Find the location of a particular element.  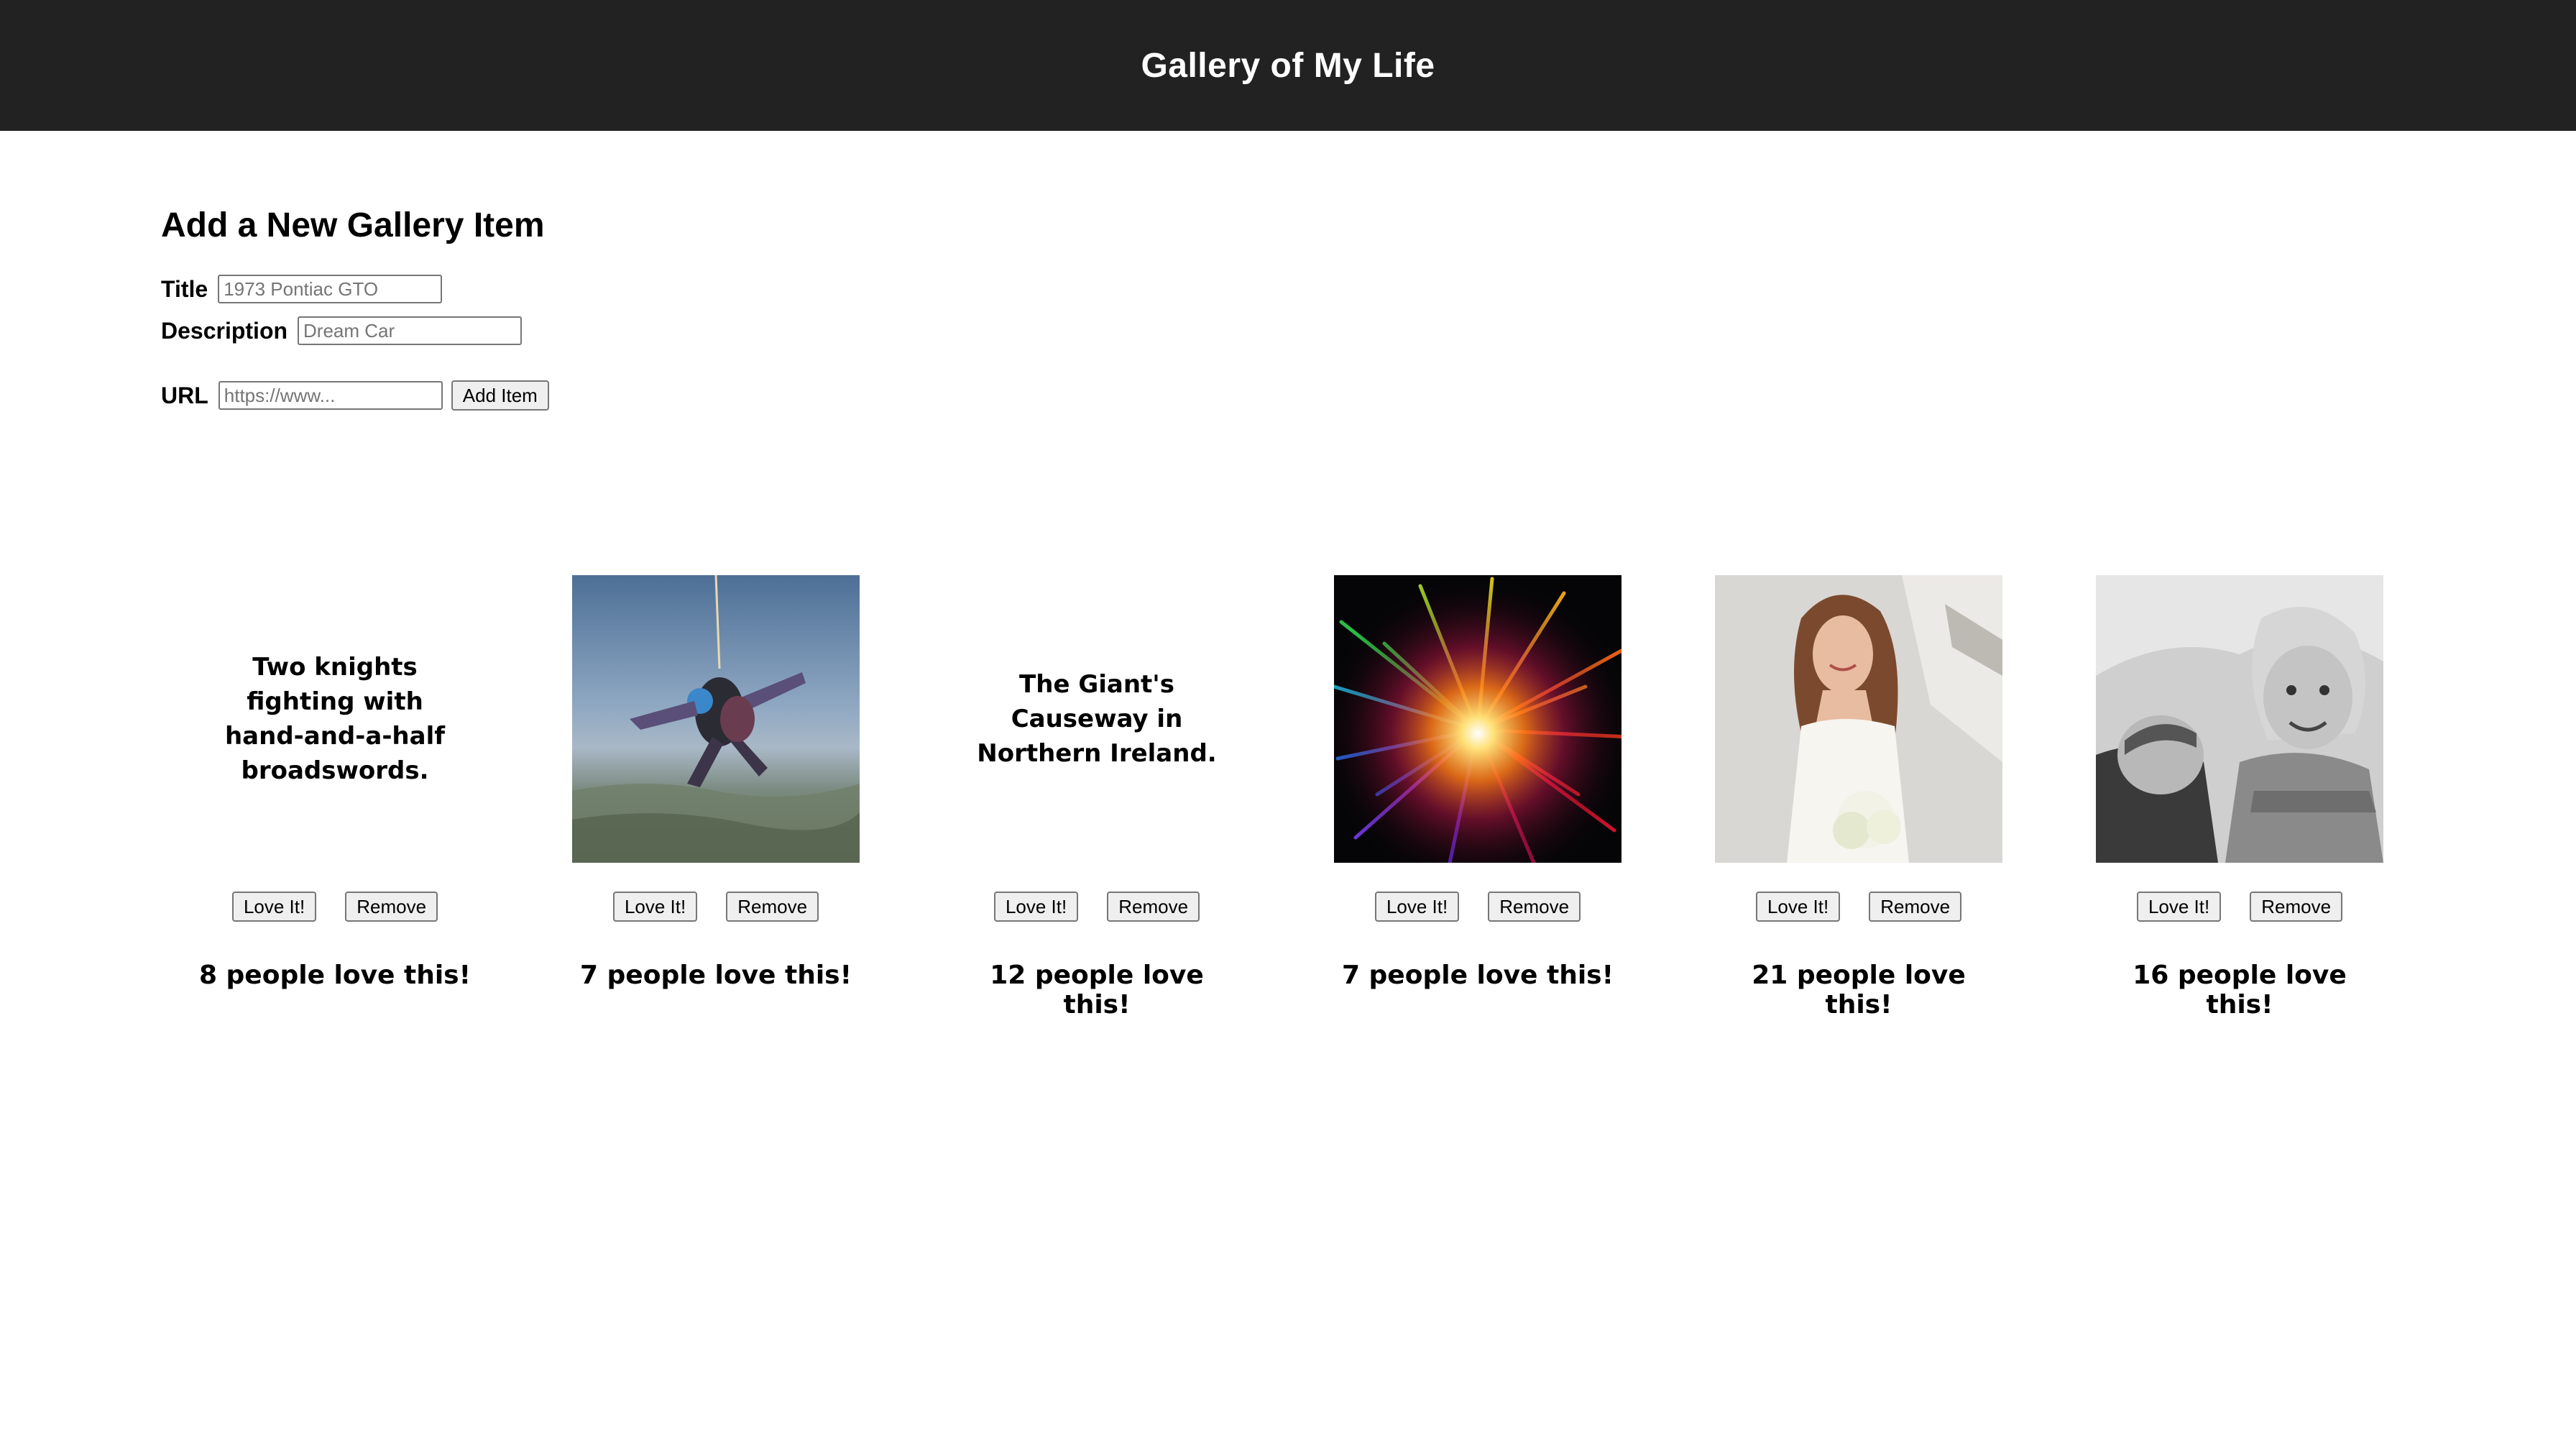

children-bw-photo is located at coordinates (2239, 719).